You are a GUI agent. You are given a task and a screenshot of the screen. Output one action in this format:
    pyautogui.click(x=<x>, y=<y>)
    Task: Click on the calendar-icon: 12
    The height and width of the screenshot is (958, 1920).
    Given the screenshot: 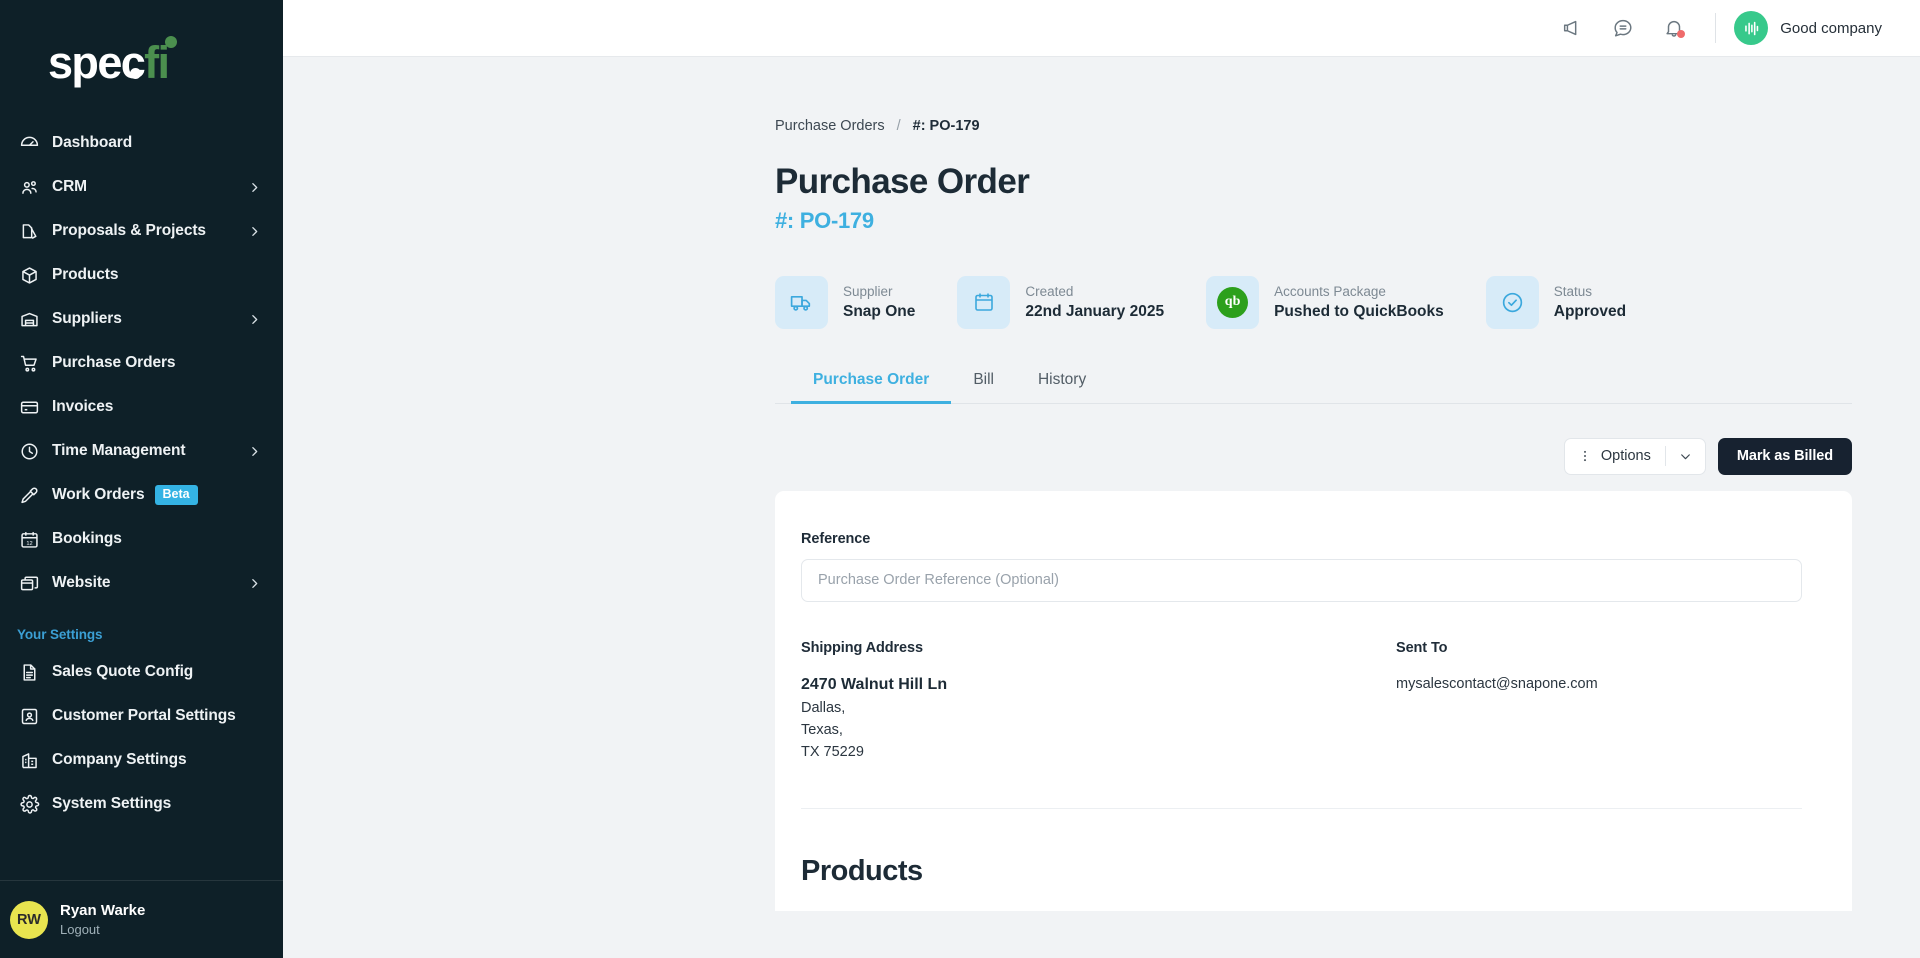 What is the action you would take?
    pyautogui.click(x=29, y=539)
    